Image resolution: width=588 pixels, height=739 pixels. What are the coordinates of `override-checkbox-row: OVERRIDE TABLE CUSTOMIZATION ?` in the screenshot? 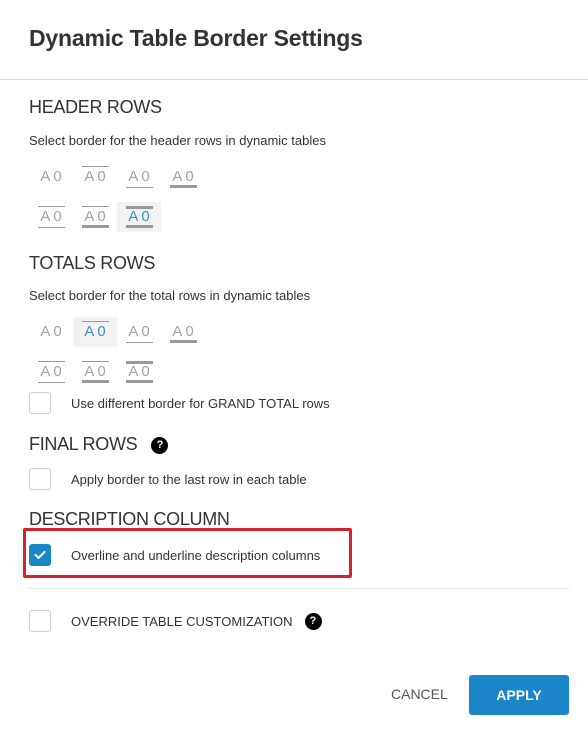 It's located at (175, 621).